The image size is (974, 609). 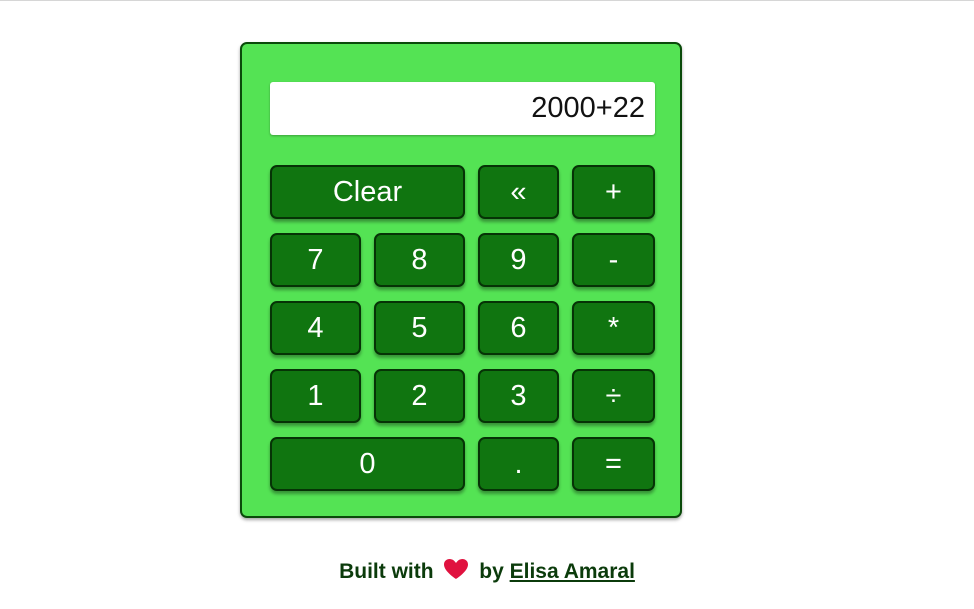 I want to click on heart-icon, so click(x=456, y=573).